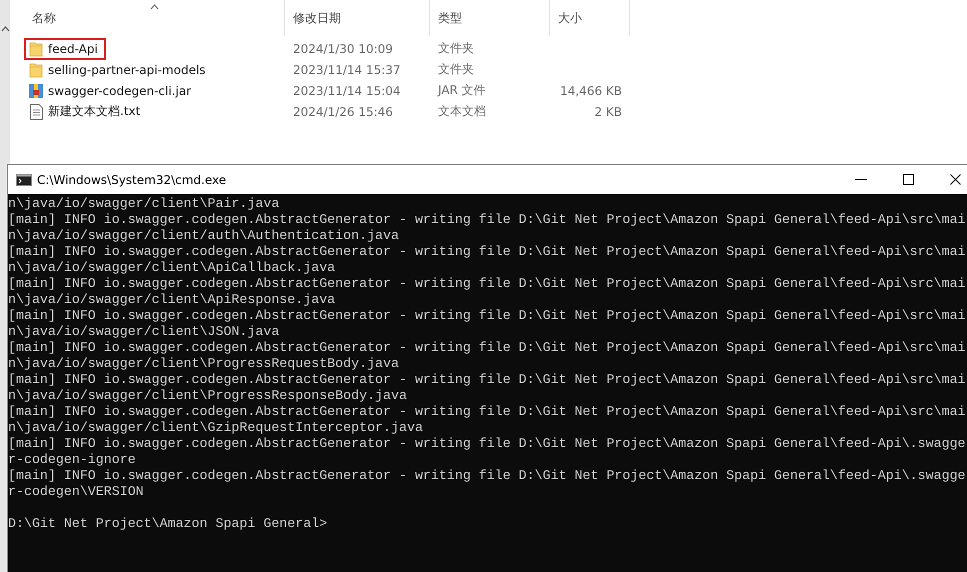  Describe the element at coordinates (36, 112) in the screenshot. I see `document-icon` at that location.